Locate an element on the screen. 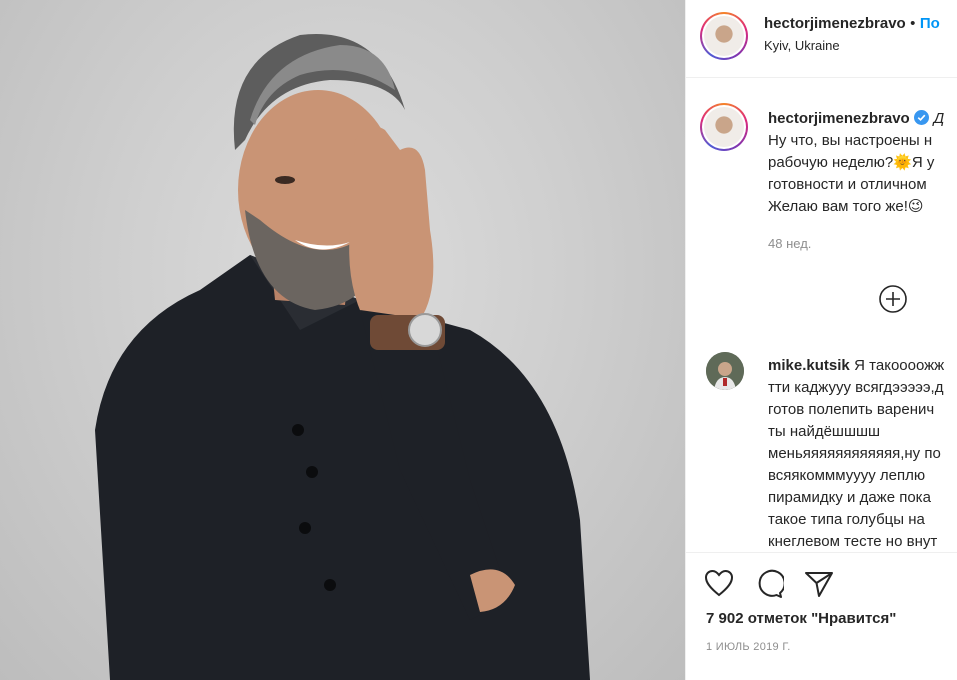 The image size is (957, 680). follow-button: По is located at coordinates (930, 23).